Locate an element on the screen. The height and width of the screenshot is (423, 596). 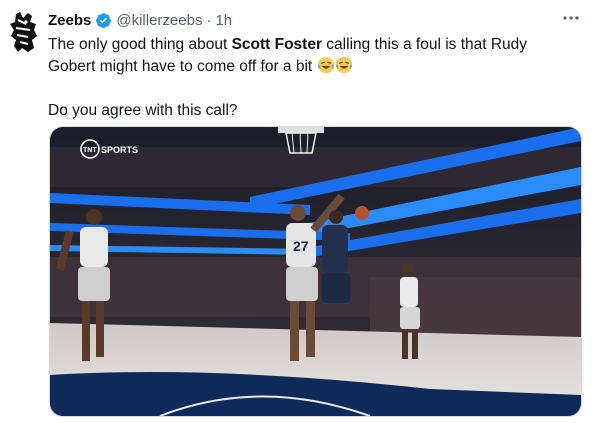
verified-badge-icon is located at coordinates (104, 20).